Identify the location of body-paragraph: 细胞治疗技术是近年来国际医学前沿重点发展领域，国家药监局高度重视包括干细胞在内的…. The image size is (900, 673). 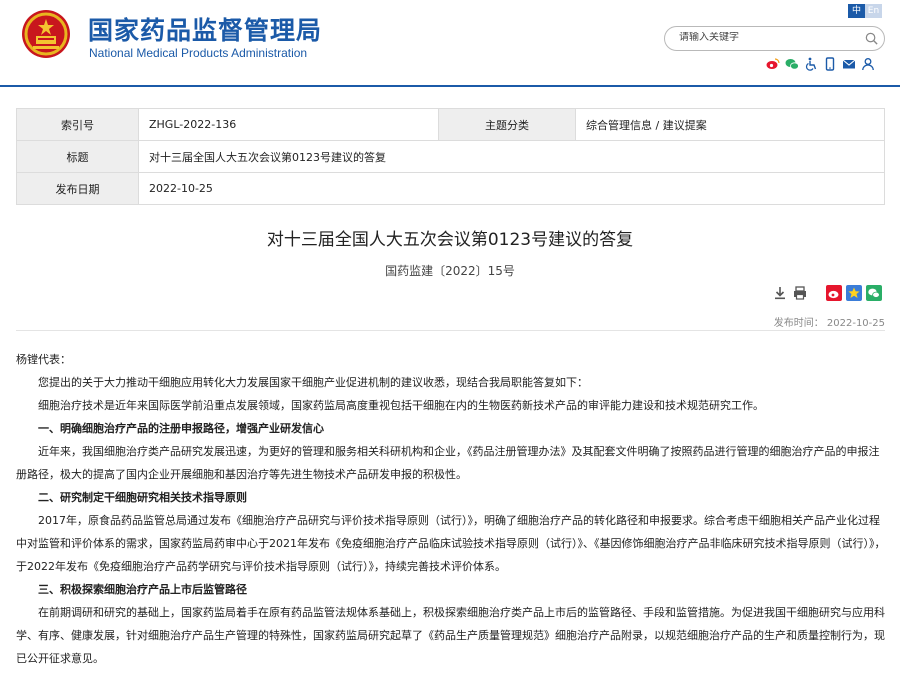
(401, 405).